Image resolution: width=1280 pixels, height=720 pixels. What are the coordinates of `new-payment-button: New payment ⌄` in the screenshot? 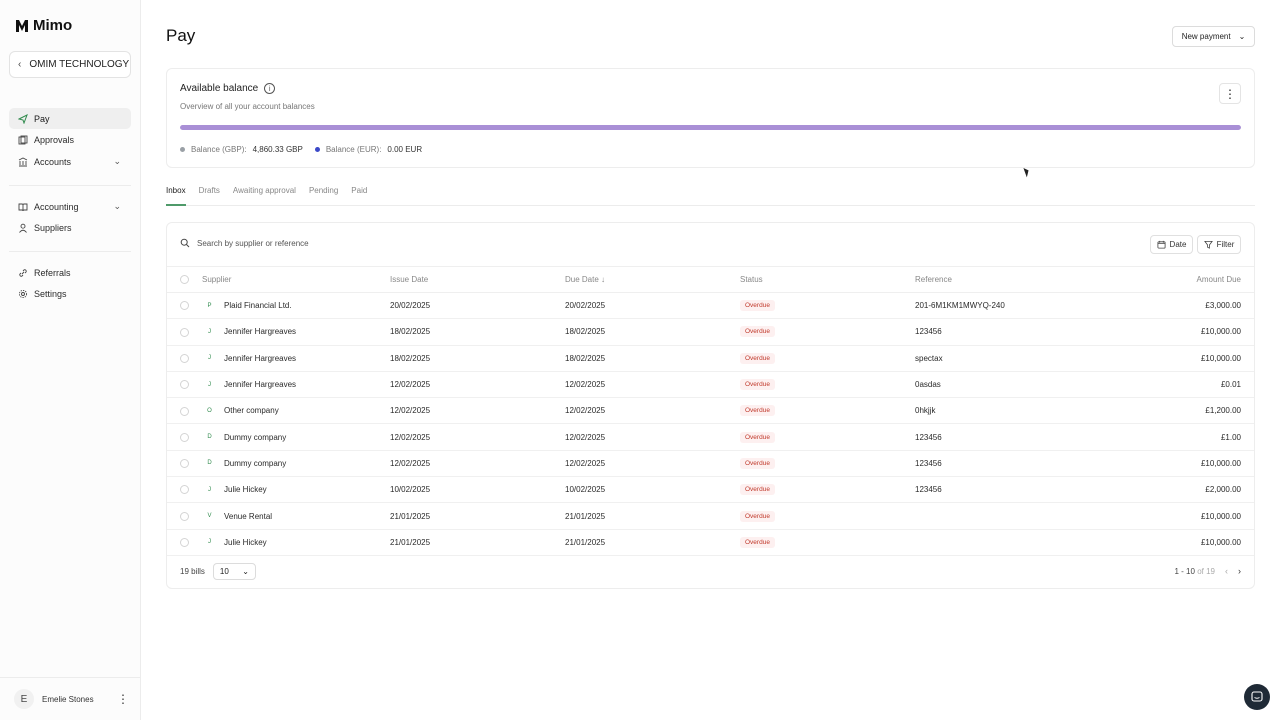 It's located at (1213, 36).